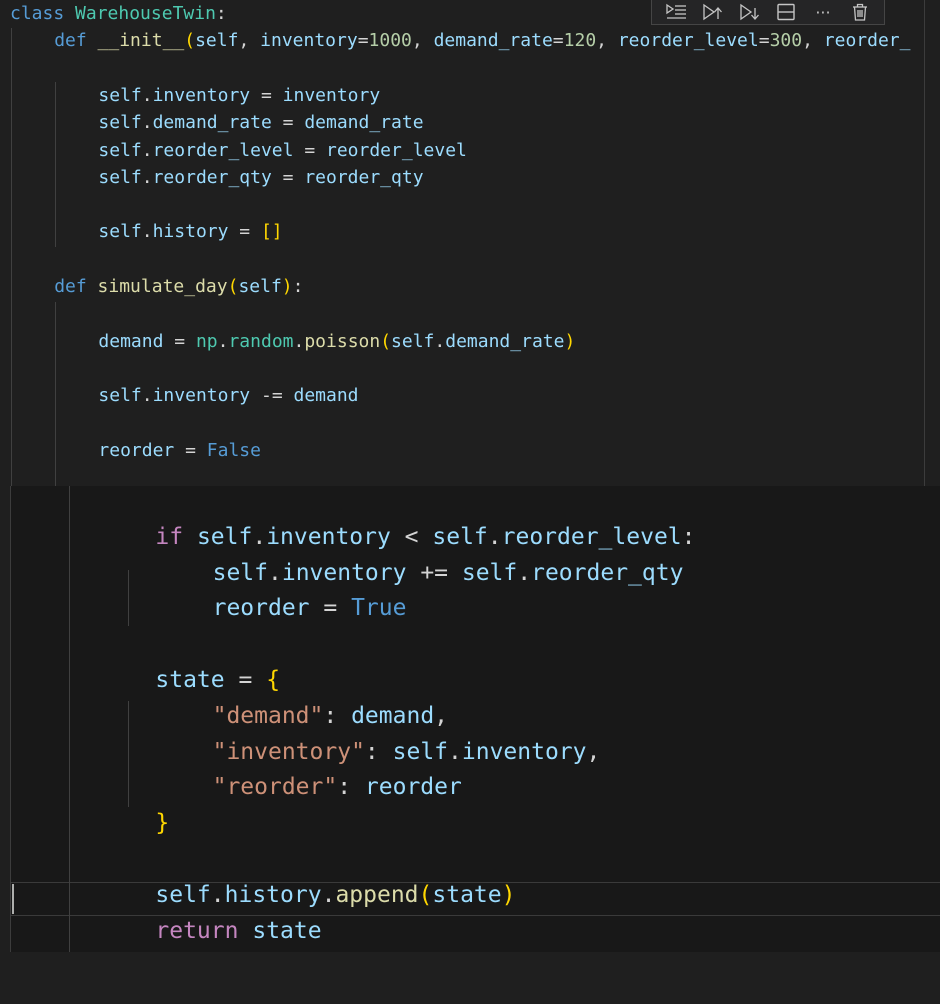 The image size is (940, 1004). What do you see at coordinates (823, 12) in the screenshot?
I see `more-actions-icon: ···` at bounding box center [823, 12].